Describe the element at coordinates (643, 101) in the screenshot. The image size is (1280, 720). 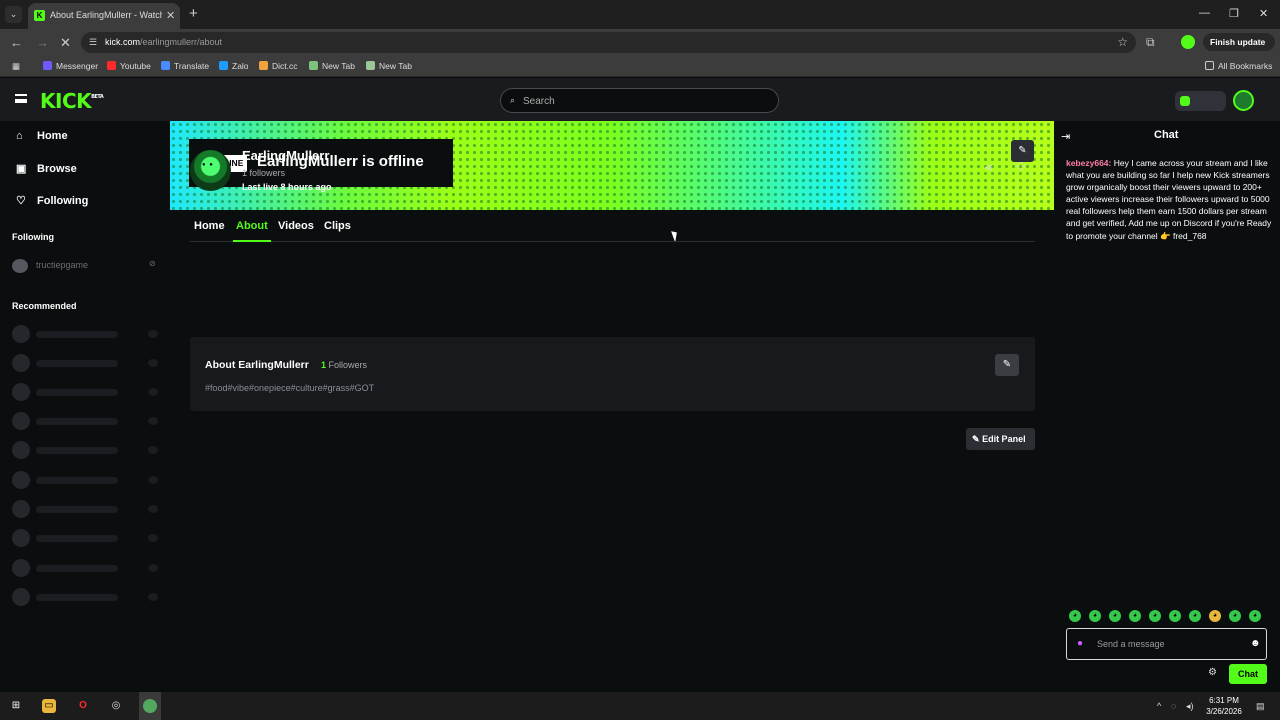
I see `search-input` at that location.